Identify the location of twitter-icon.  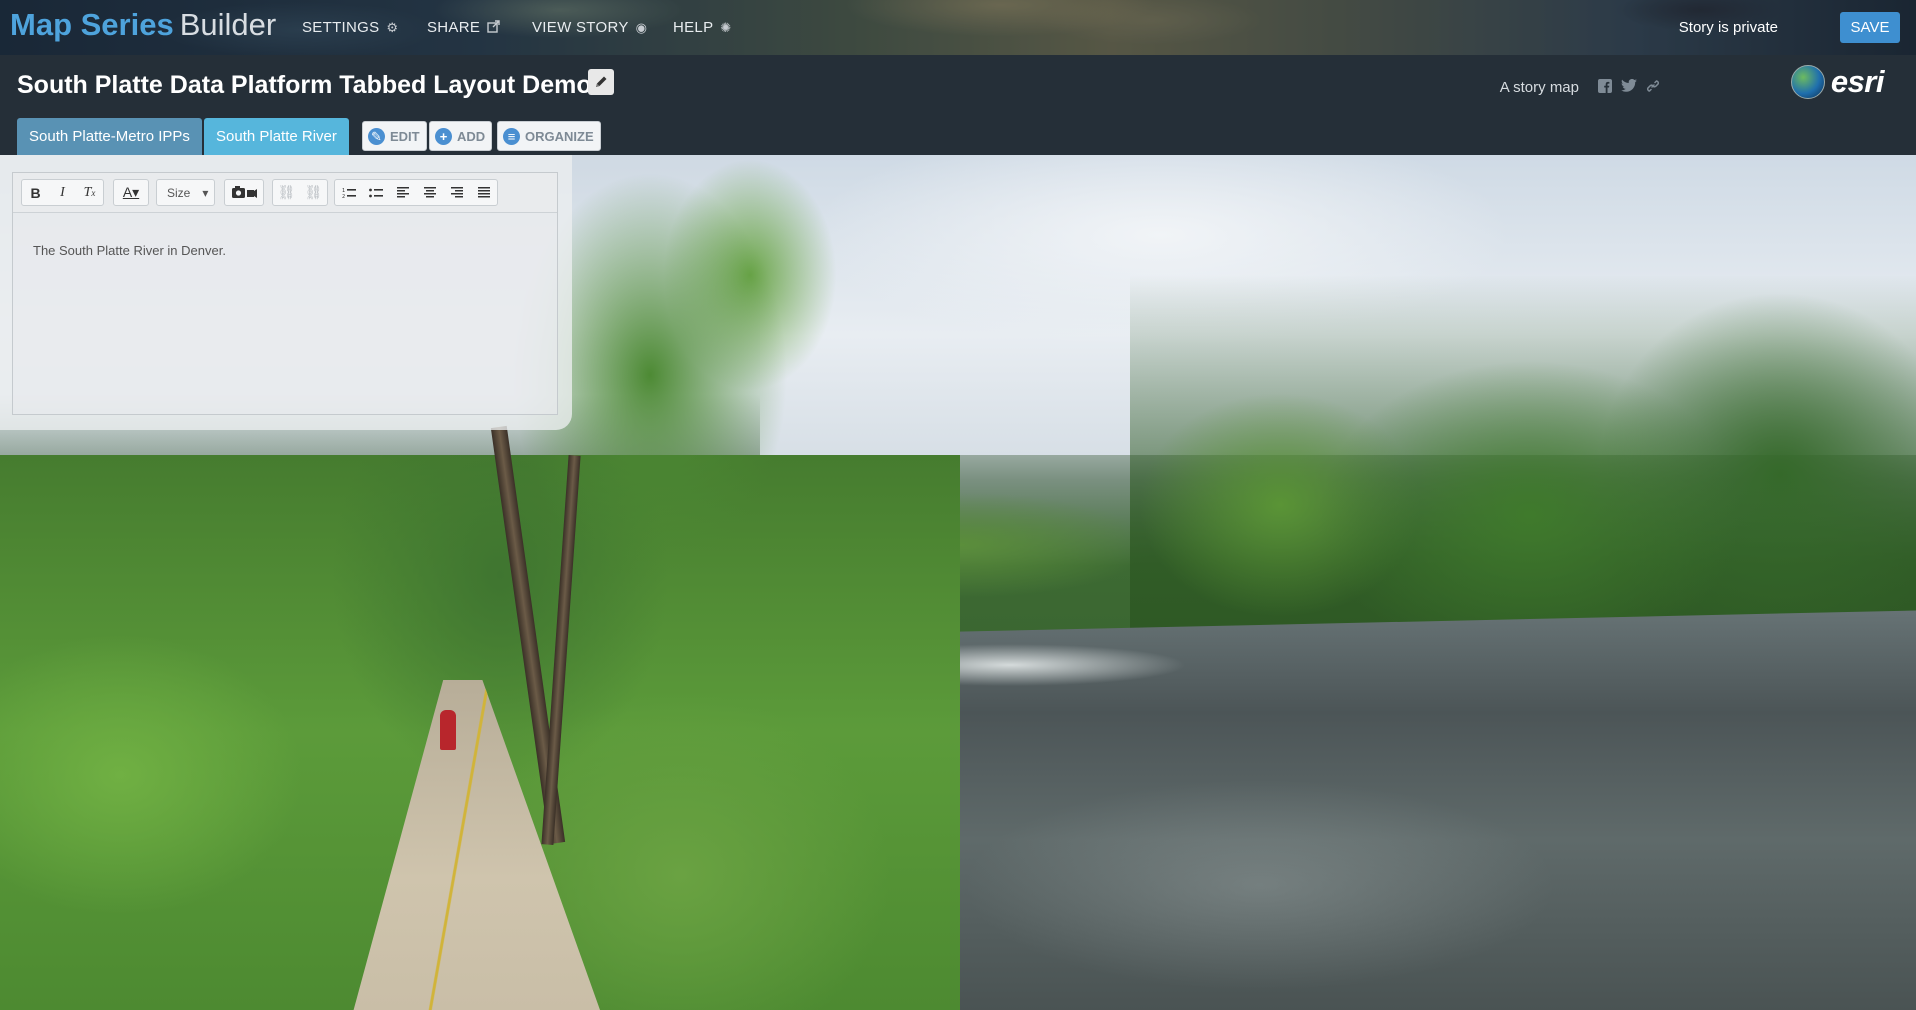
(1629, 86).